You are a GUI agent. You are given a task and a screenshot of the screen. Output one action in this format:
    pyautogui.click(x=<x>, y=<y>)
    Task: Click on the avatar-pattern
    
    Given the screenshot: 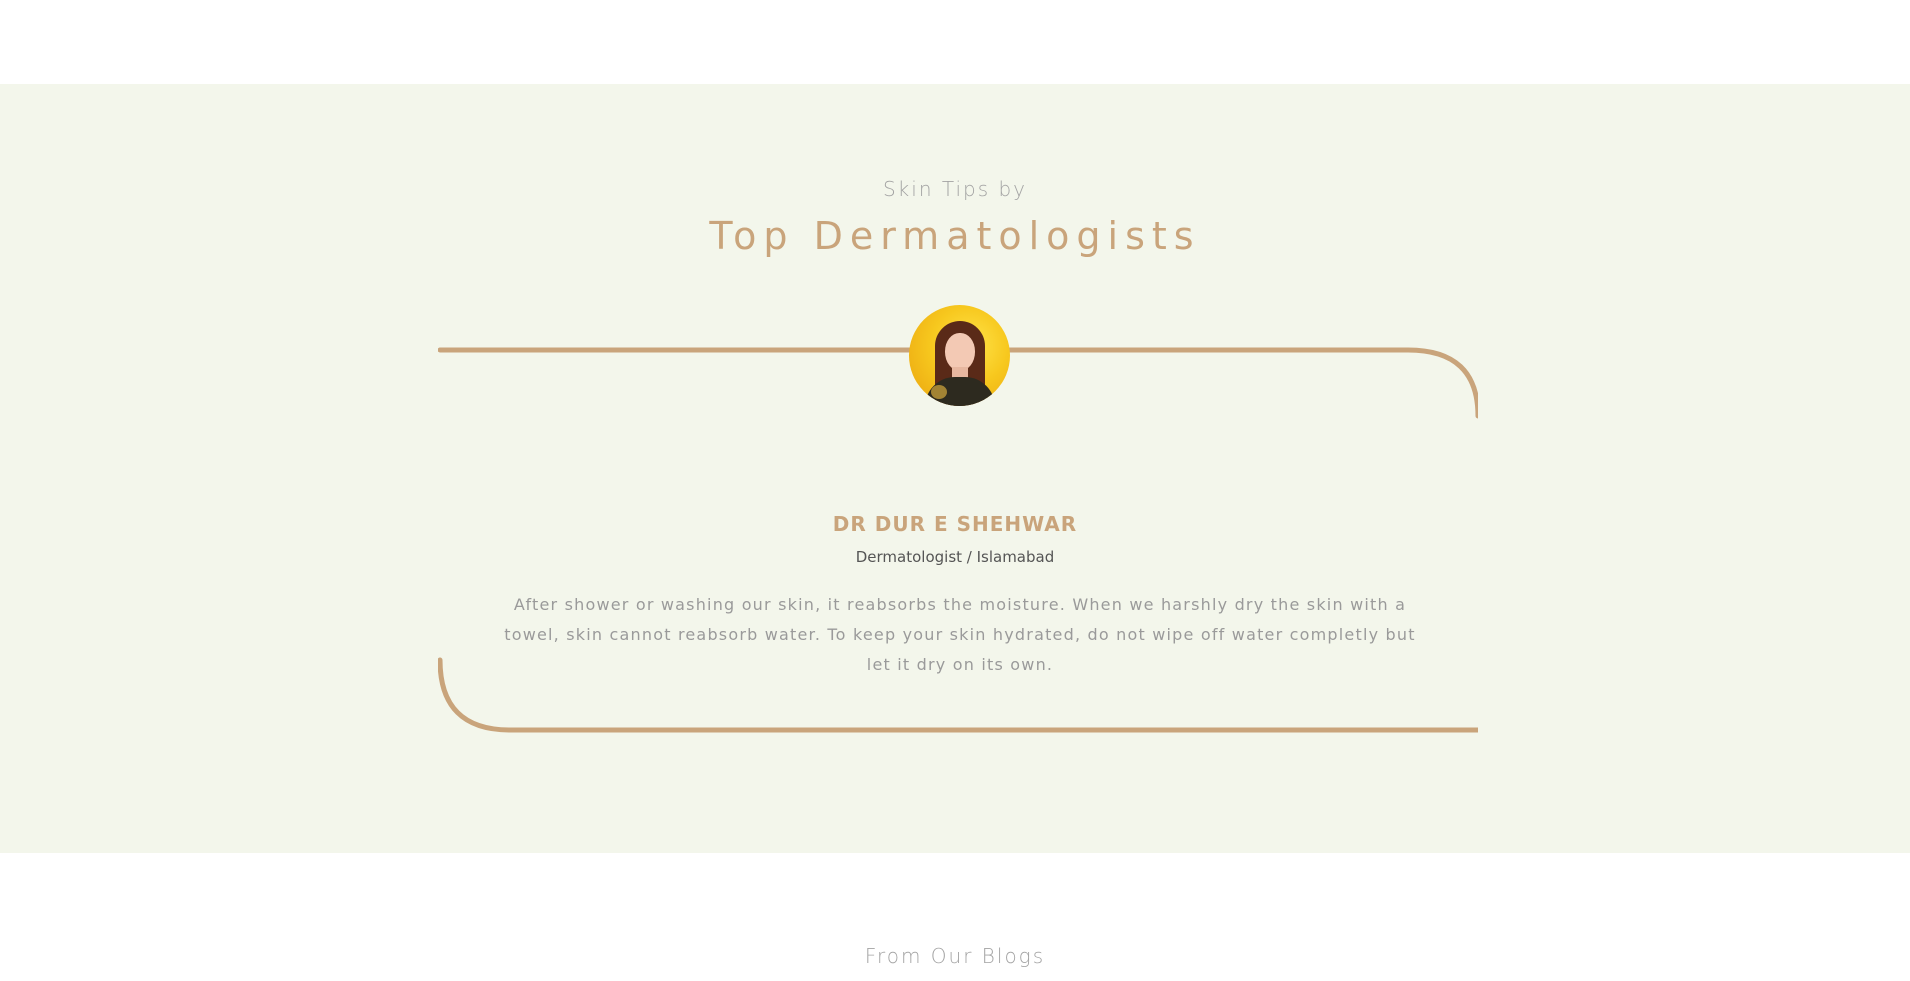 What is the action you would take?
    pyautogui.click(x=939, y=392)
    